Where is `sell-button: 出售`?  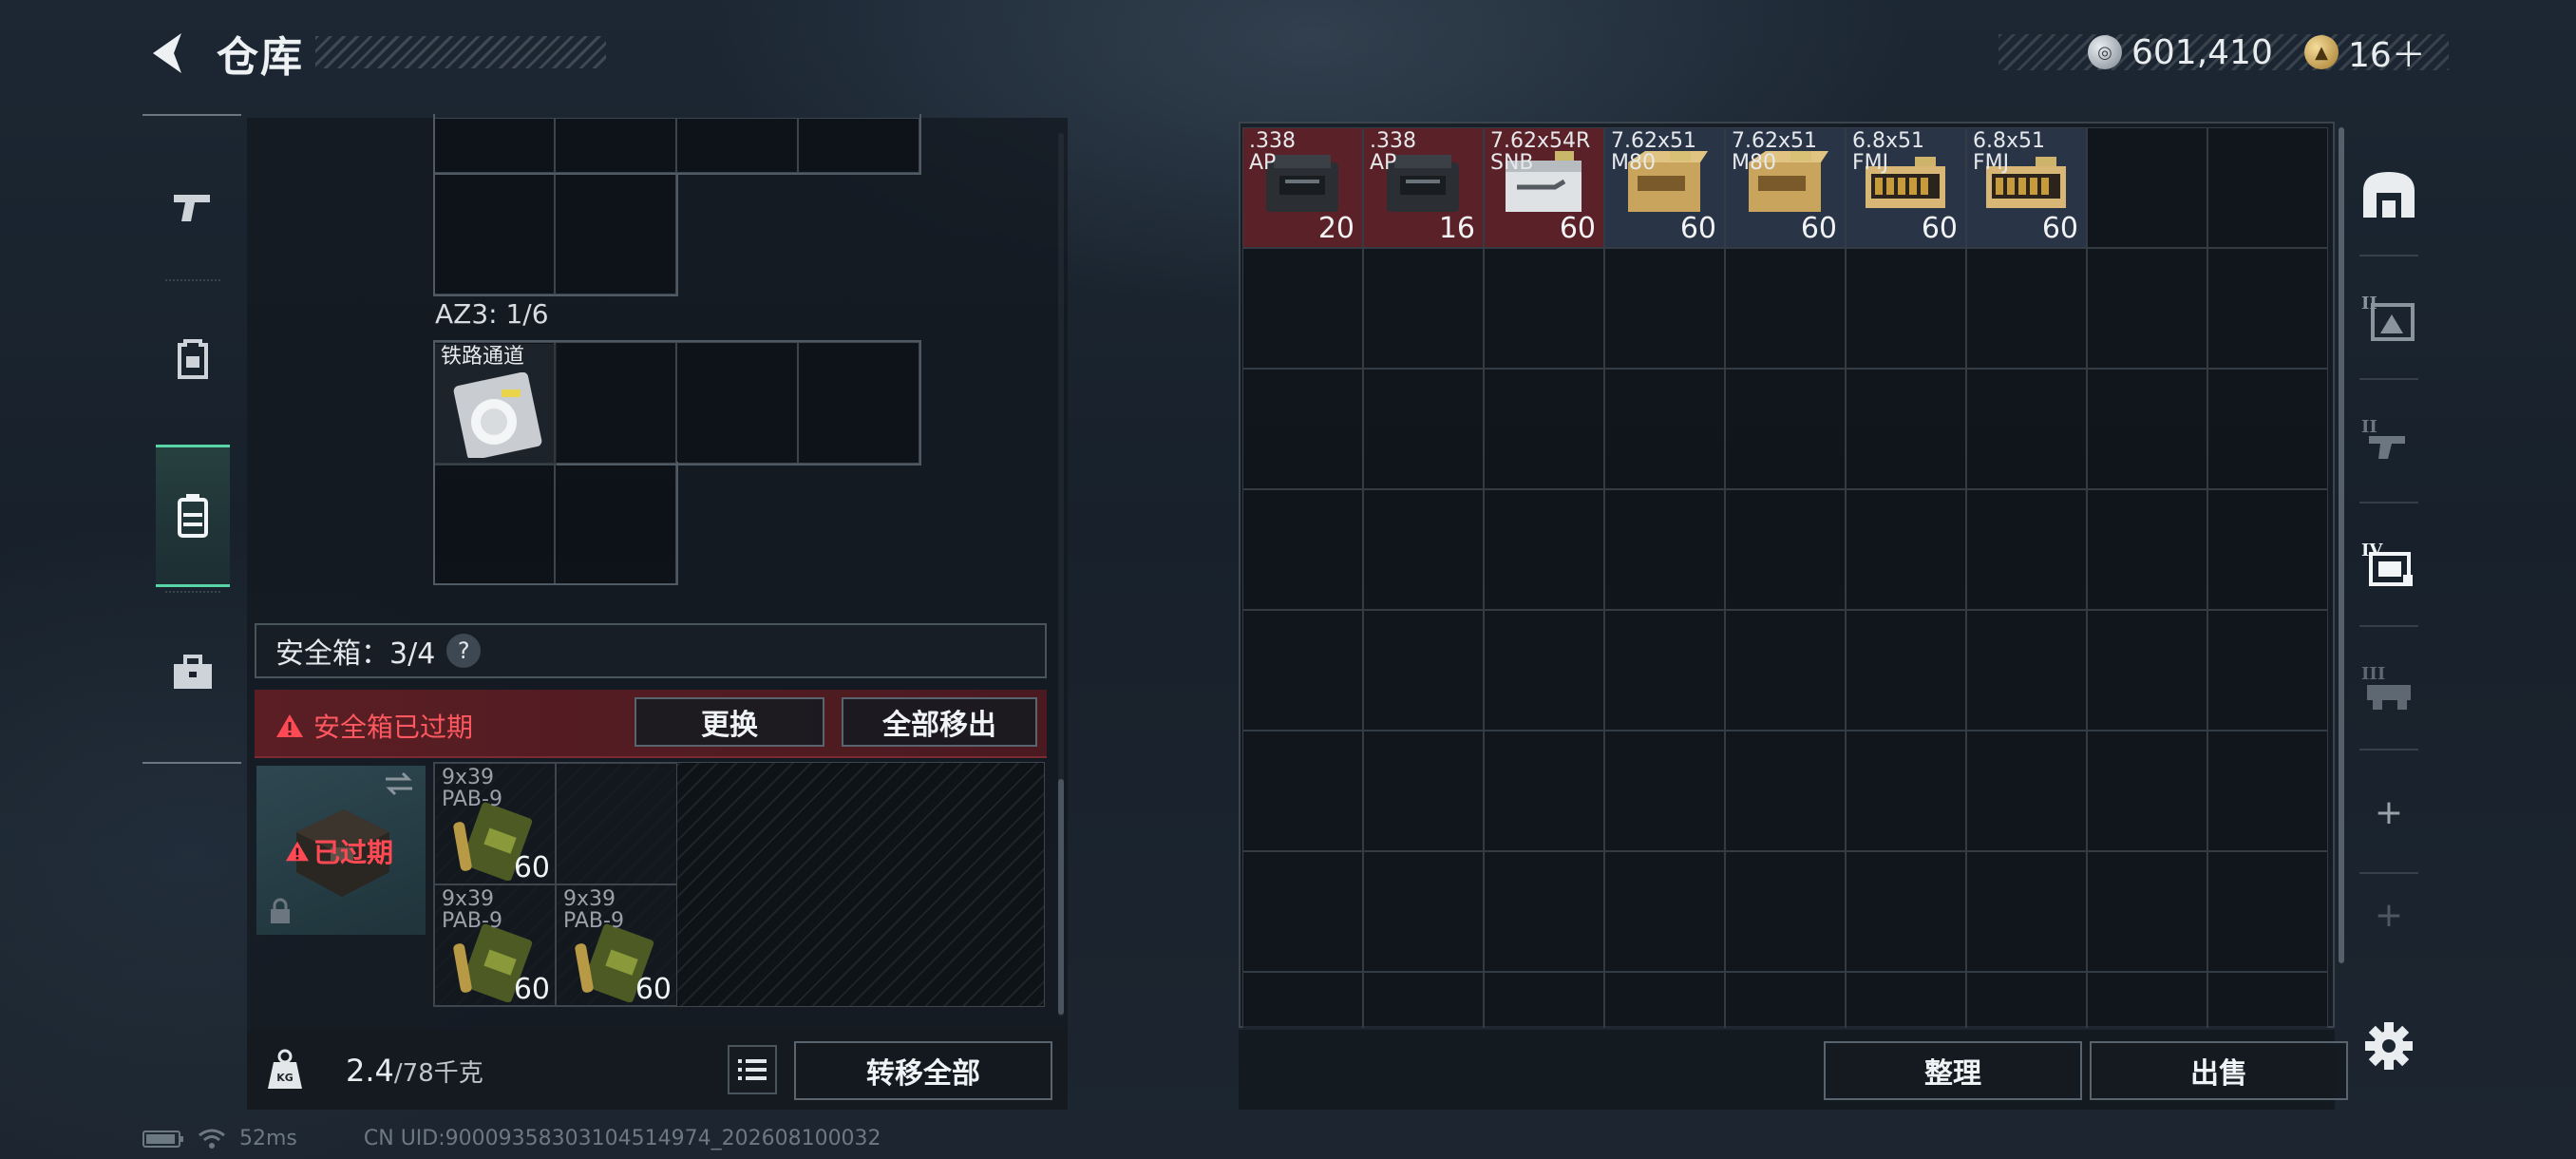 sell-button: 出售 is located at coordinates (2219, 1070).